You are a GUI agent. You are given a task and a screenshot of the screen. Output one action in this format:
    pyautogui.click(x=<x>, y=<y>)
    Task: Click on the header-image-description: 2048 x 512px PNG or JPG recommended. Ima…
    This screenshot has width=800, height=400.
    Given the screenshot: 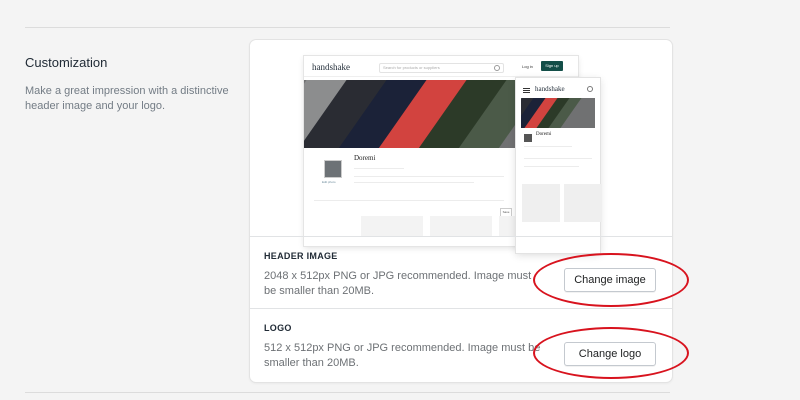 What is the action you would take?
    pyautogui.click(x=398, y=283)
    